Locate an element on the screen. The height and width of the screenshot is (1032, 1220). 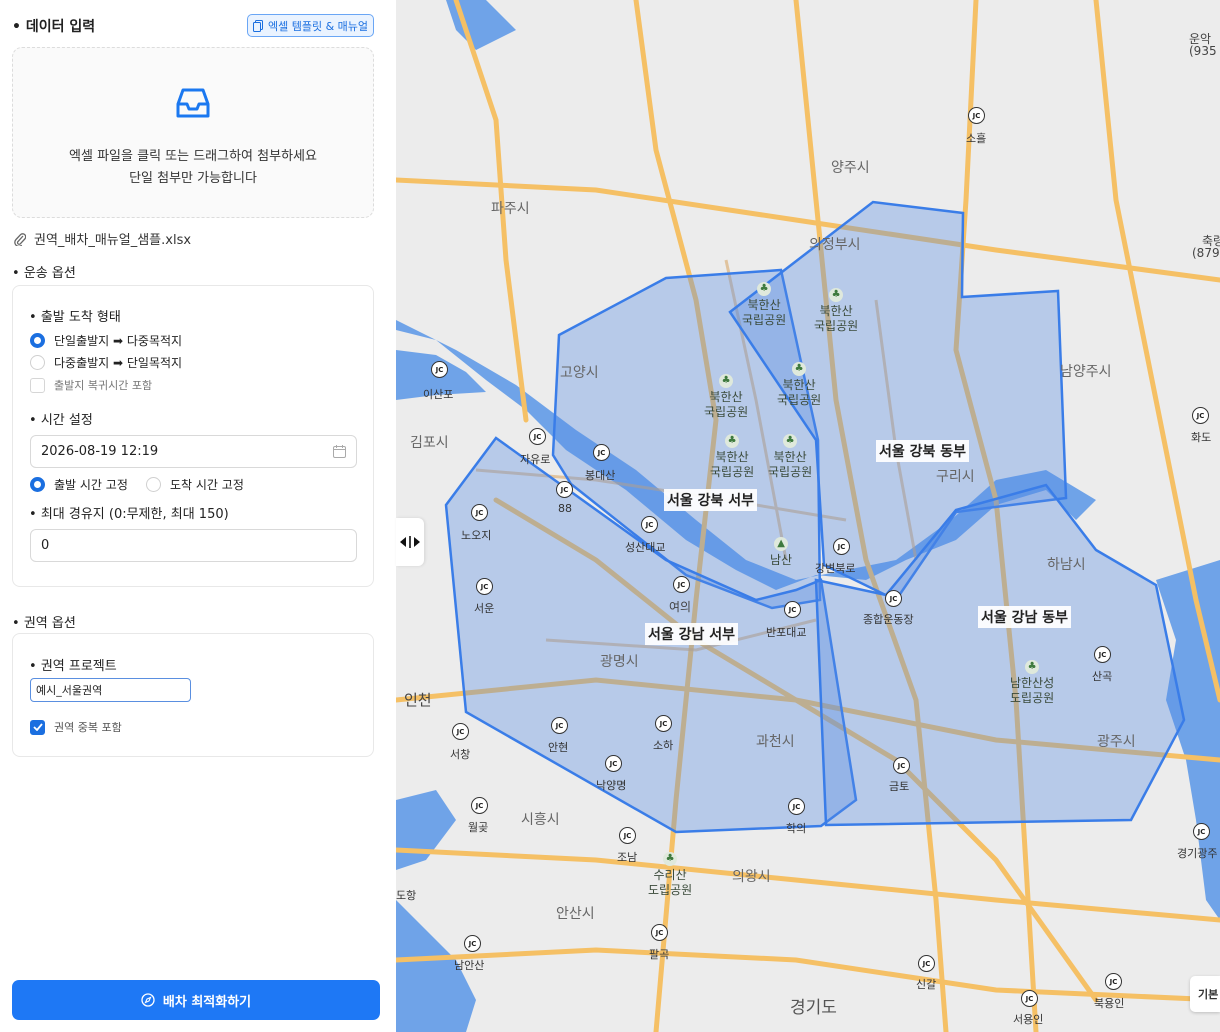
radio-multi-origin: 다중출발지 ➡ 단일목적지 is located at coordinates (106, 362).